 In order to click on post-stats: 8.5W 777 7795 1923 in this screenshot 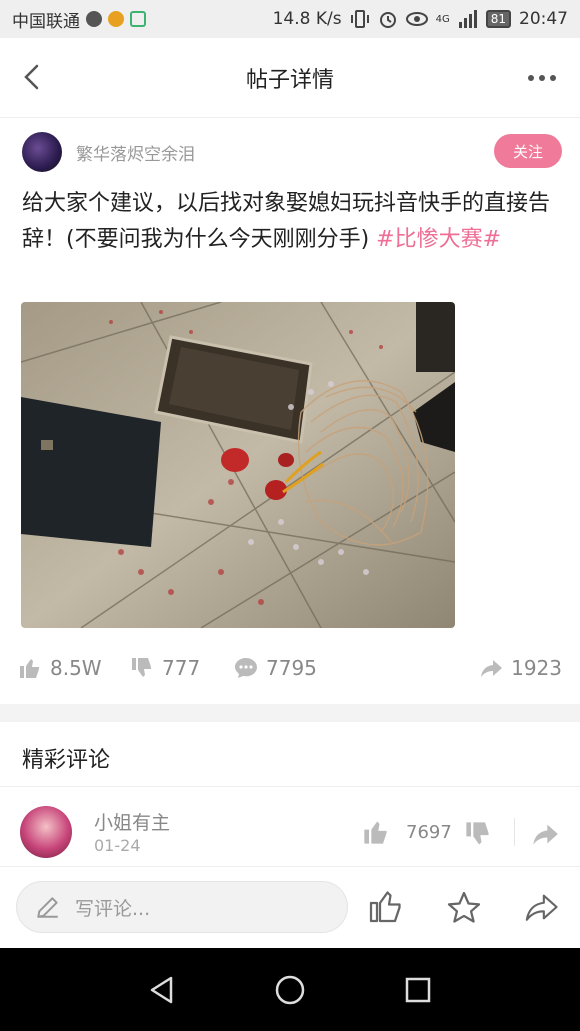, I will do `click(290, 668)`.